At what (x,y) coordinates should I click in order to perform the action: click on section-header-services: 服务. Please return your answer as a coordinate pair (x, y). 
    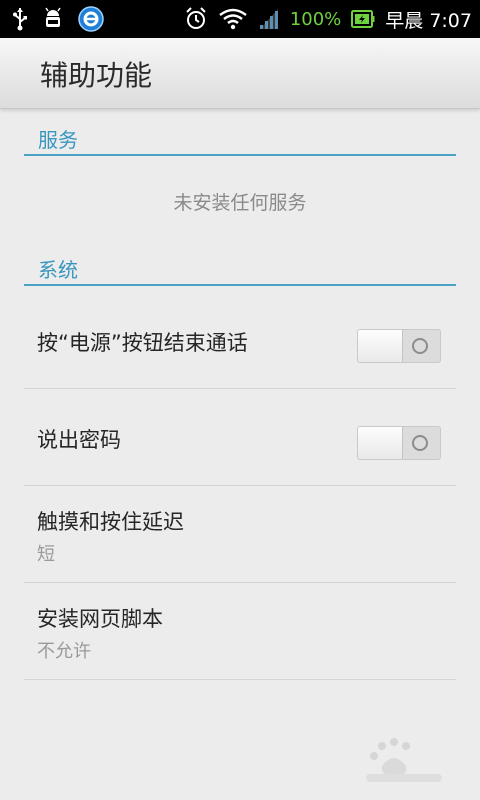
    Looking at the image, I should click on (240, 139).